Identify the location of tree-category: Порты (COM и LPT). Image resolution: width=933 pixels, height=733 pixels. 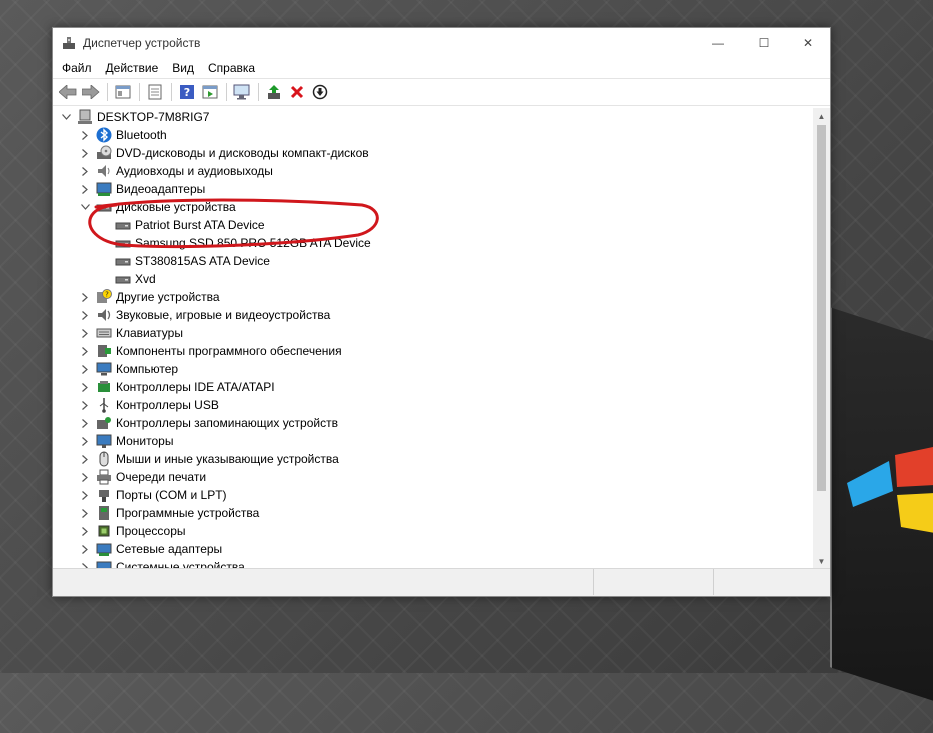
(433, 495).